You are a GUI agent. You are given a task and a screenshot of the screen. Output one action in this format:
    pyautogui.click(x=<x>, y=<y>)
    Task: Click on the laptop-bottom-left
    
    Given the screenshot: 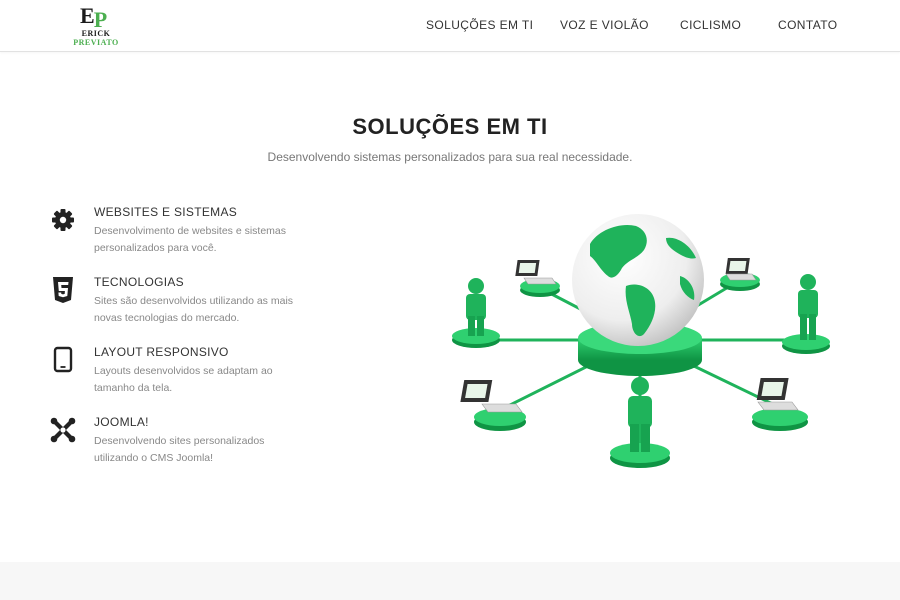 What is the action you would take?
    pyautogui.click(x=493, y=405)
    